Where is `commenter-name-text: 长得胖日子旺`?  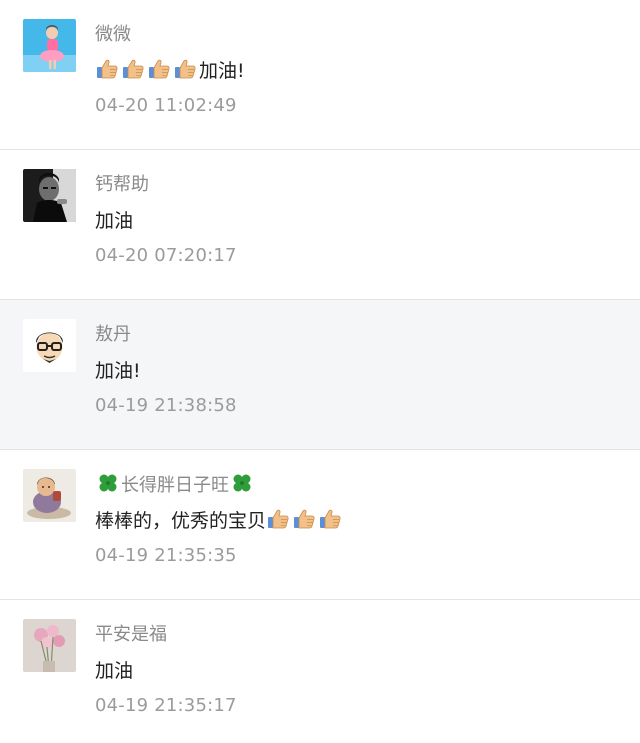 commenter-name-text: 长得胖日子旺 is located at coordinates (175, 485).